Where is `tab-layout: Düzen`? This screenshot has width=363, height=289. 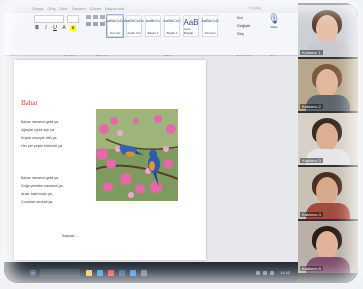
tab-layout: Düzen is located at coordinates (96, 8).